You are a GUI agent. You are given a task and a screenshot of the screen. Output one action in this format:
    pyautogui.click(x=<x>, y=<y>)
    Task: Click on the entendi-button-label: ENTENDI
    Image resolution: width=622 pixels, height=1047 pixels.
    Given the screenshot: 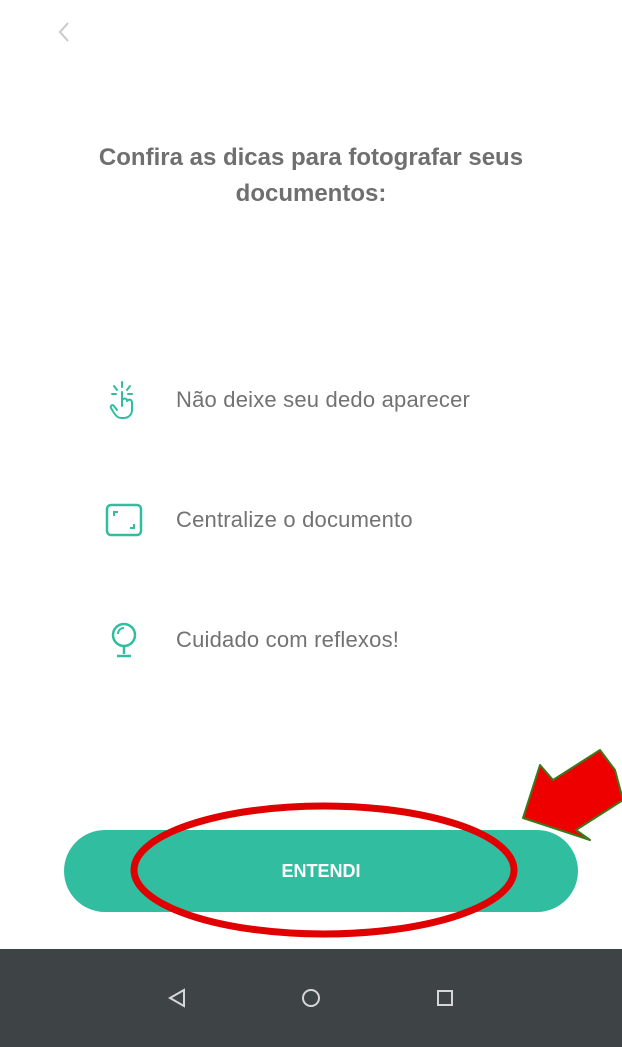 What is the action you would take?
    pyautogui.click(x=321, y=870)
    